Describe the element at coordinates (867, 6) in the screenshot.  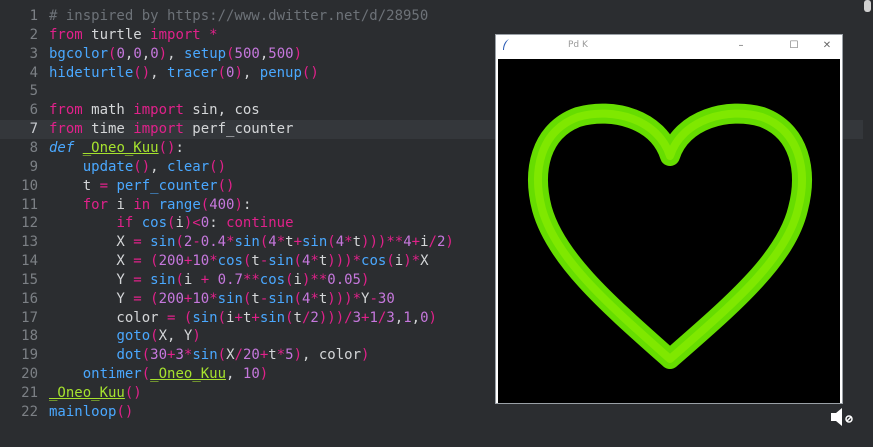
I see `scrollbar-thumb` at that location.